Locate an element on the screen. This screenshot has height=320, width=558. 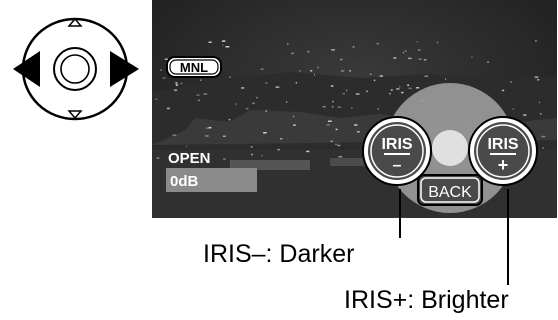
back-button-label: BACK is located at coordinates (450, 192).